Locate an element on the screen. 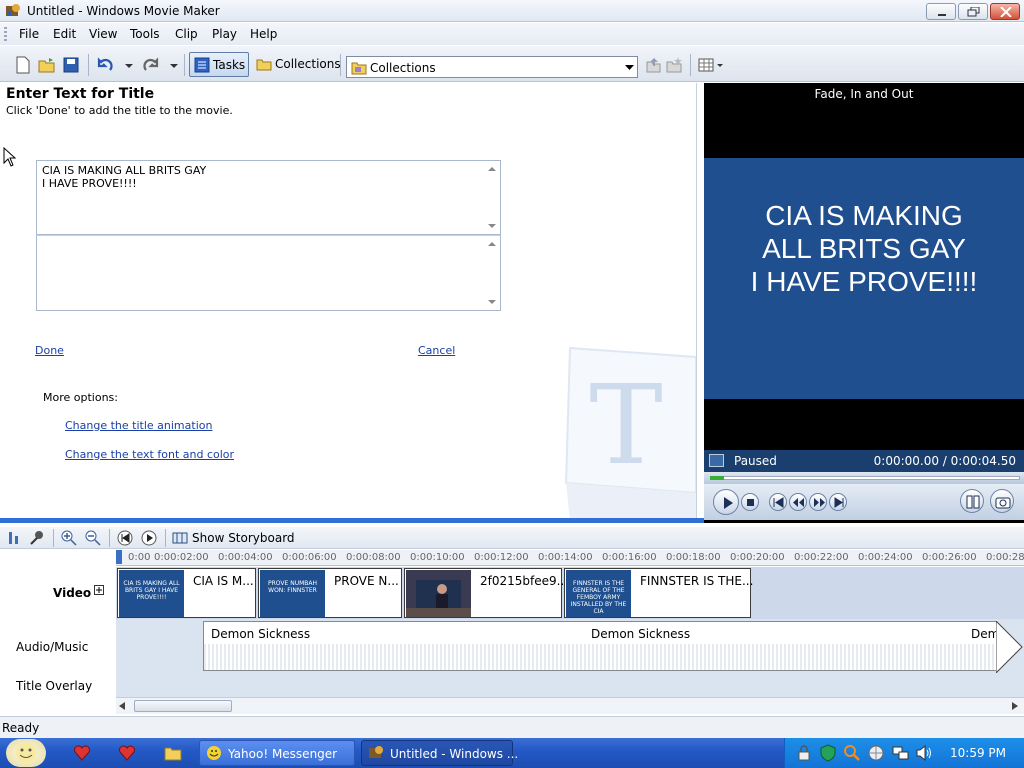  scrollbar-thumb is located at coordinates (183, 706).